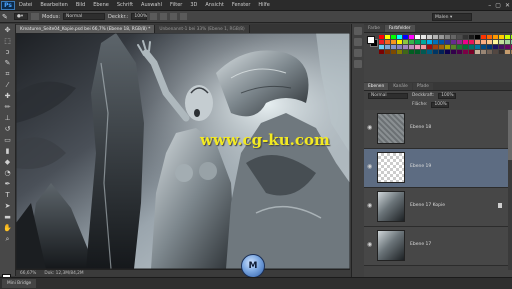 Image resolution: width=512 pixels, height=289 pixels. Describe the element at coordinates (510, 190) in the screenshot. I see `layers-scrollbar` at that location.